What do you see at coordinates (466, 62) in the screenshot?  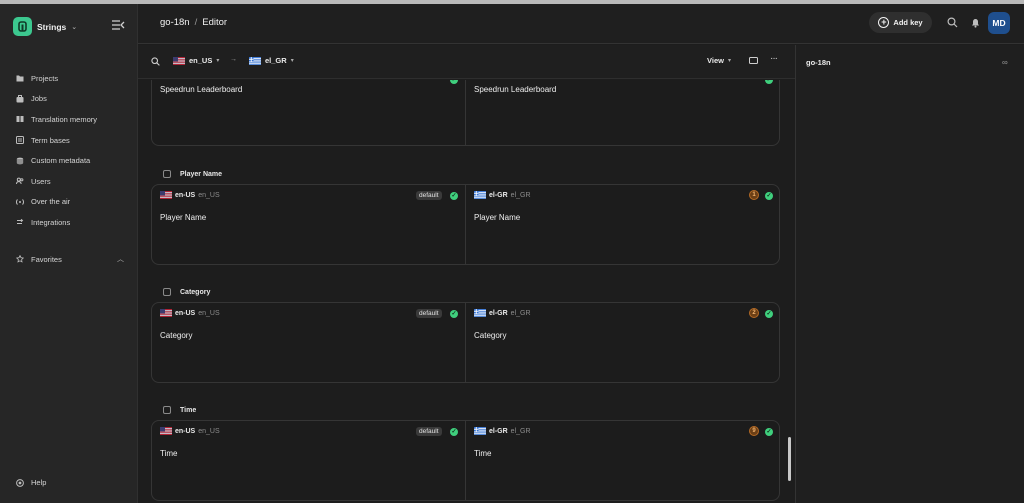 I see `editor-toolbar: en_US ▾ → el_GR ▾ View ▾ ···` at bounding box center [466, 62].